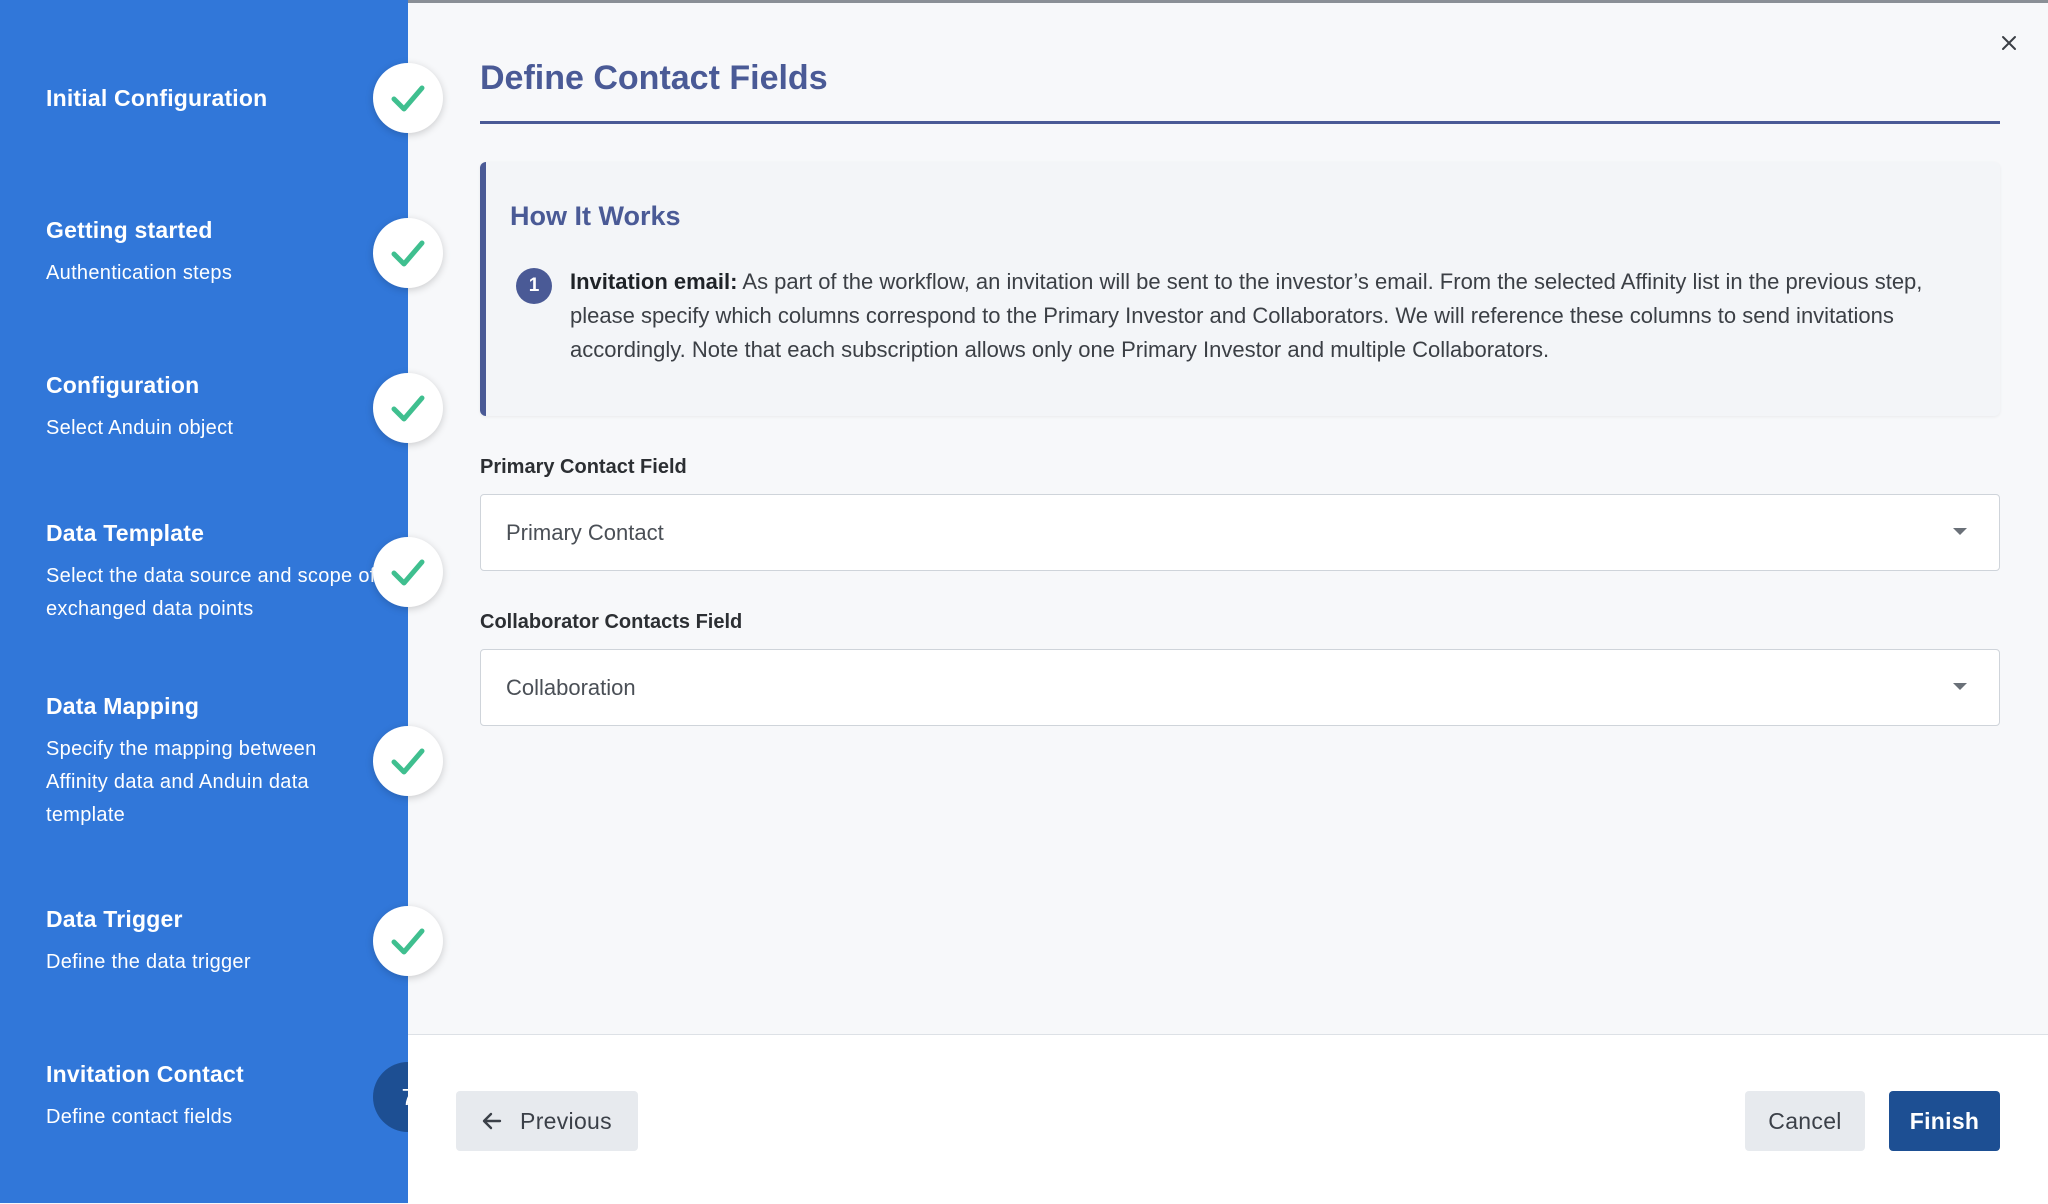 The width and height of the screenshot is (2048, 1204). Describe the element at coordinates (654, 281) in the screenshot. I see `invitation-email-label: Invitation email:` at that location.